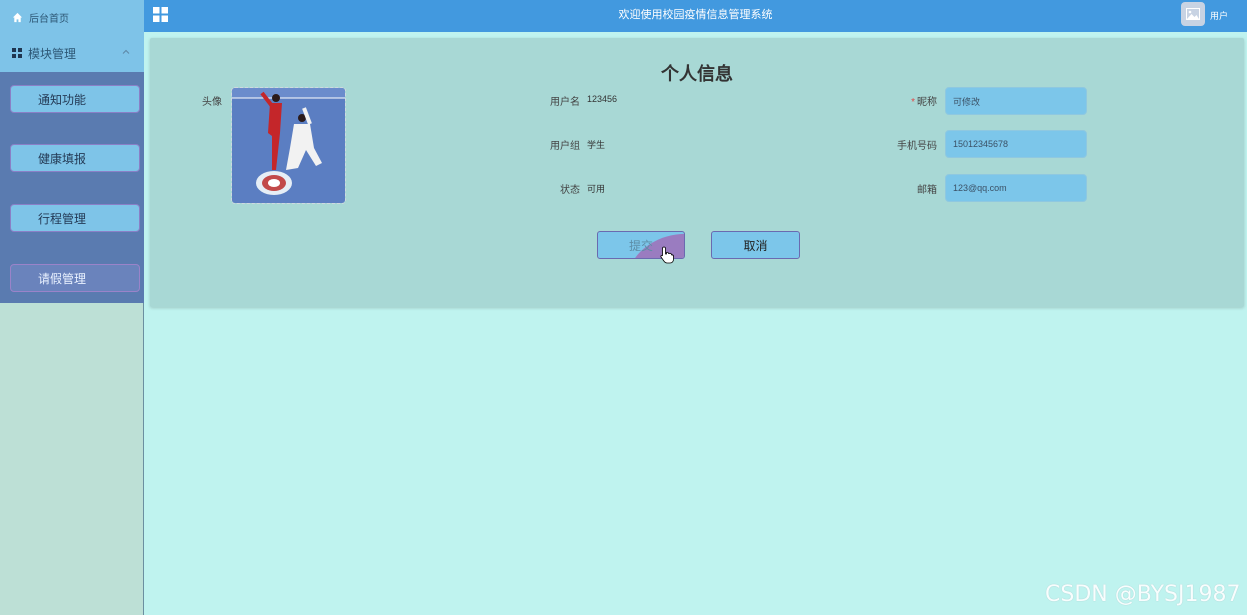 This screenshot has width=1247, height=615. I want to click on user-label: 用户, so click(1219, 15).